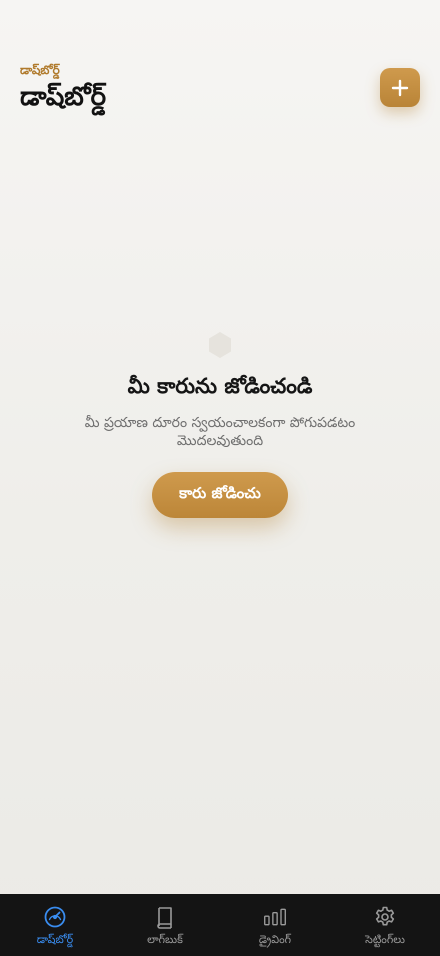 This screenshot has width=440, height=956. What do you see at coordinates (40, 70) in the screenshot?
I see `page-eyebrow: డాష్‌బోర్డ్` at bounding box center [40, 70].